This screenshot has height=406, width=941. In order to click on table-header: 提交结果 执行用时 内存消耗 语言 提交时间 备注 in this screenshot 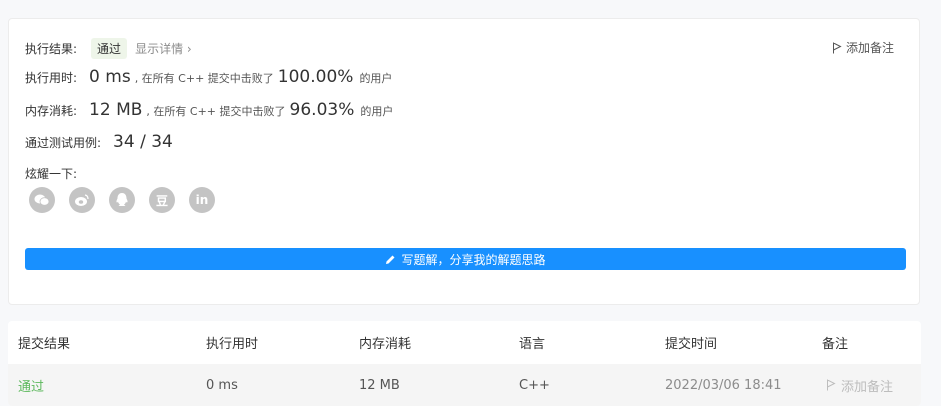, I will do `click(464, 342)`.